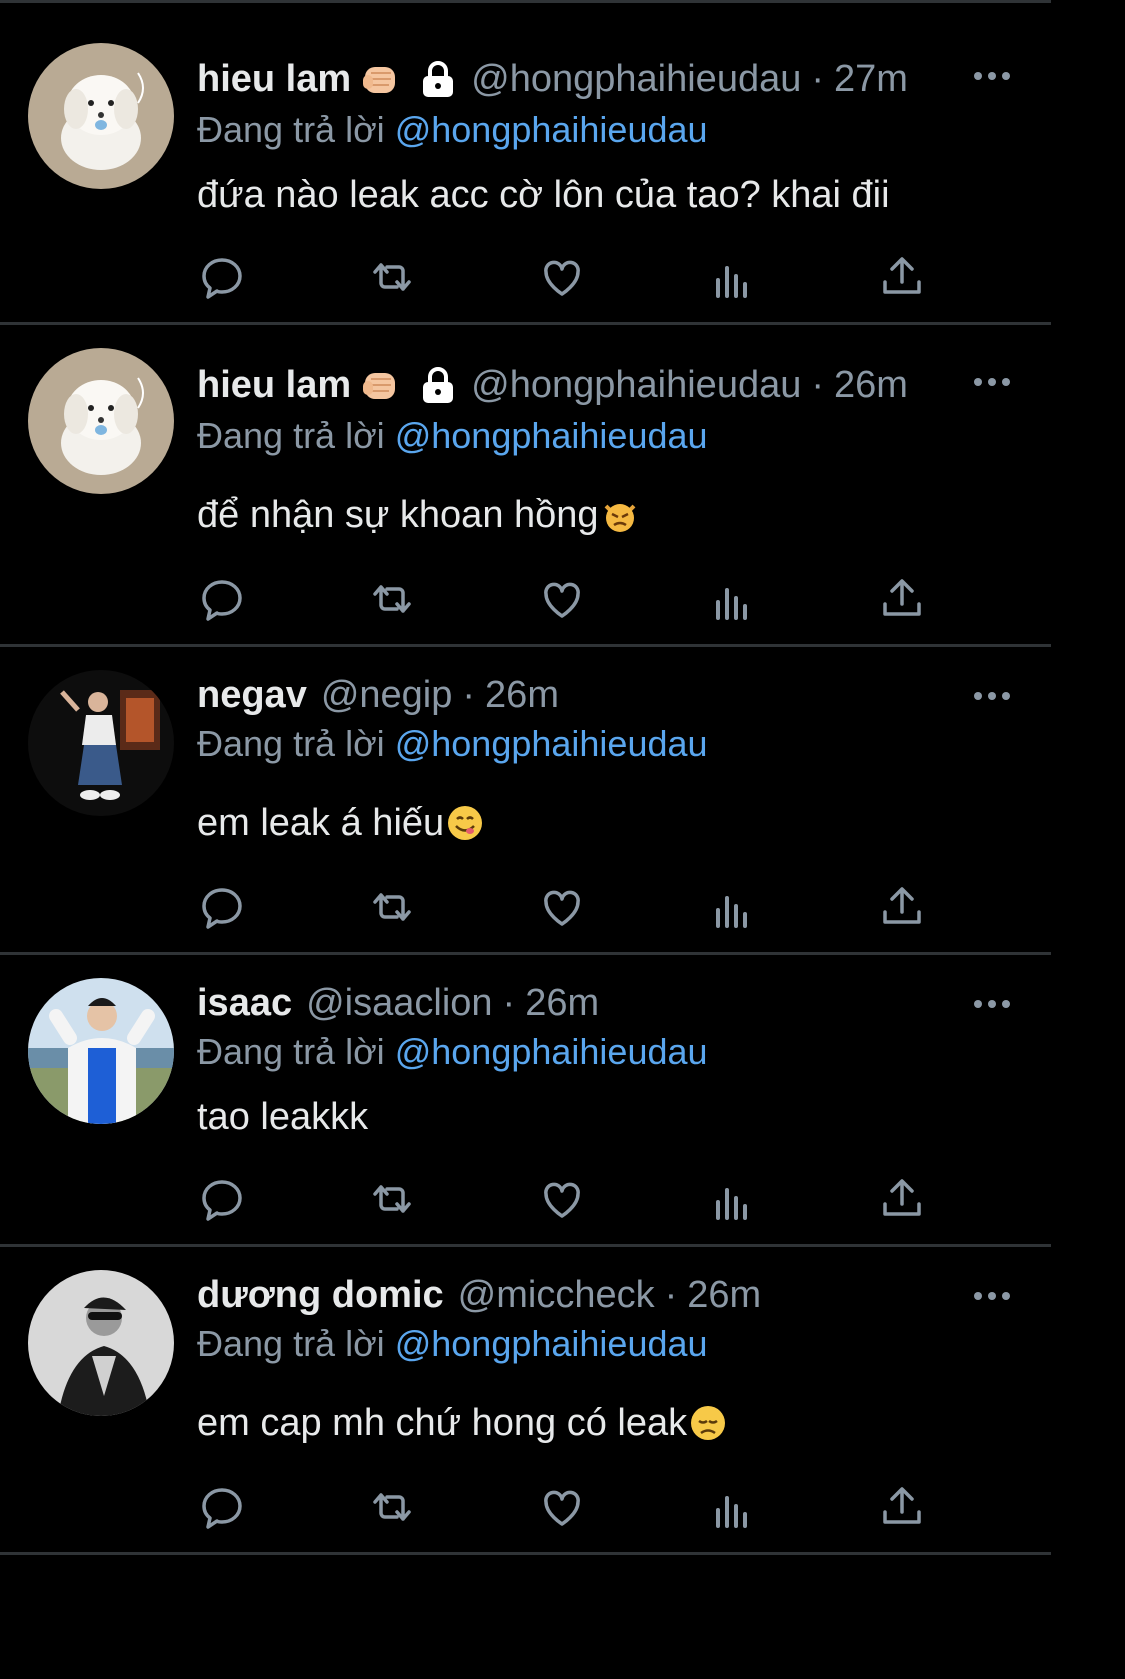 The height and width of the screenshot is (1679, 1125). Describe the element at coordinates (525, 1553) in the screenshot. I see `tweet-separator` at that location.